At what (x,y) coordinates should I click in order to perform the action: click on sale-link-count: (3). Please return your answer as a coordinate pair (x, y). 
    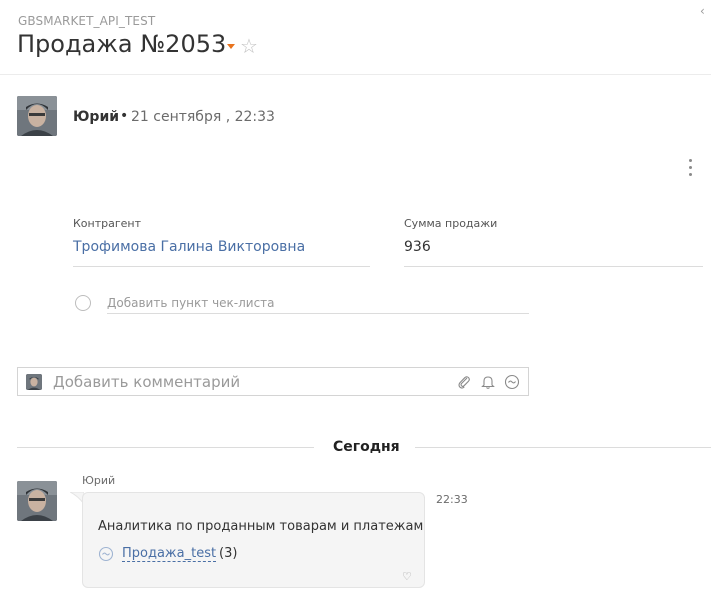
    Looking at the image, I should click on (228, 553).